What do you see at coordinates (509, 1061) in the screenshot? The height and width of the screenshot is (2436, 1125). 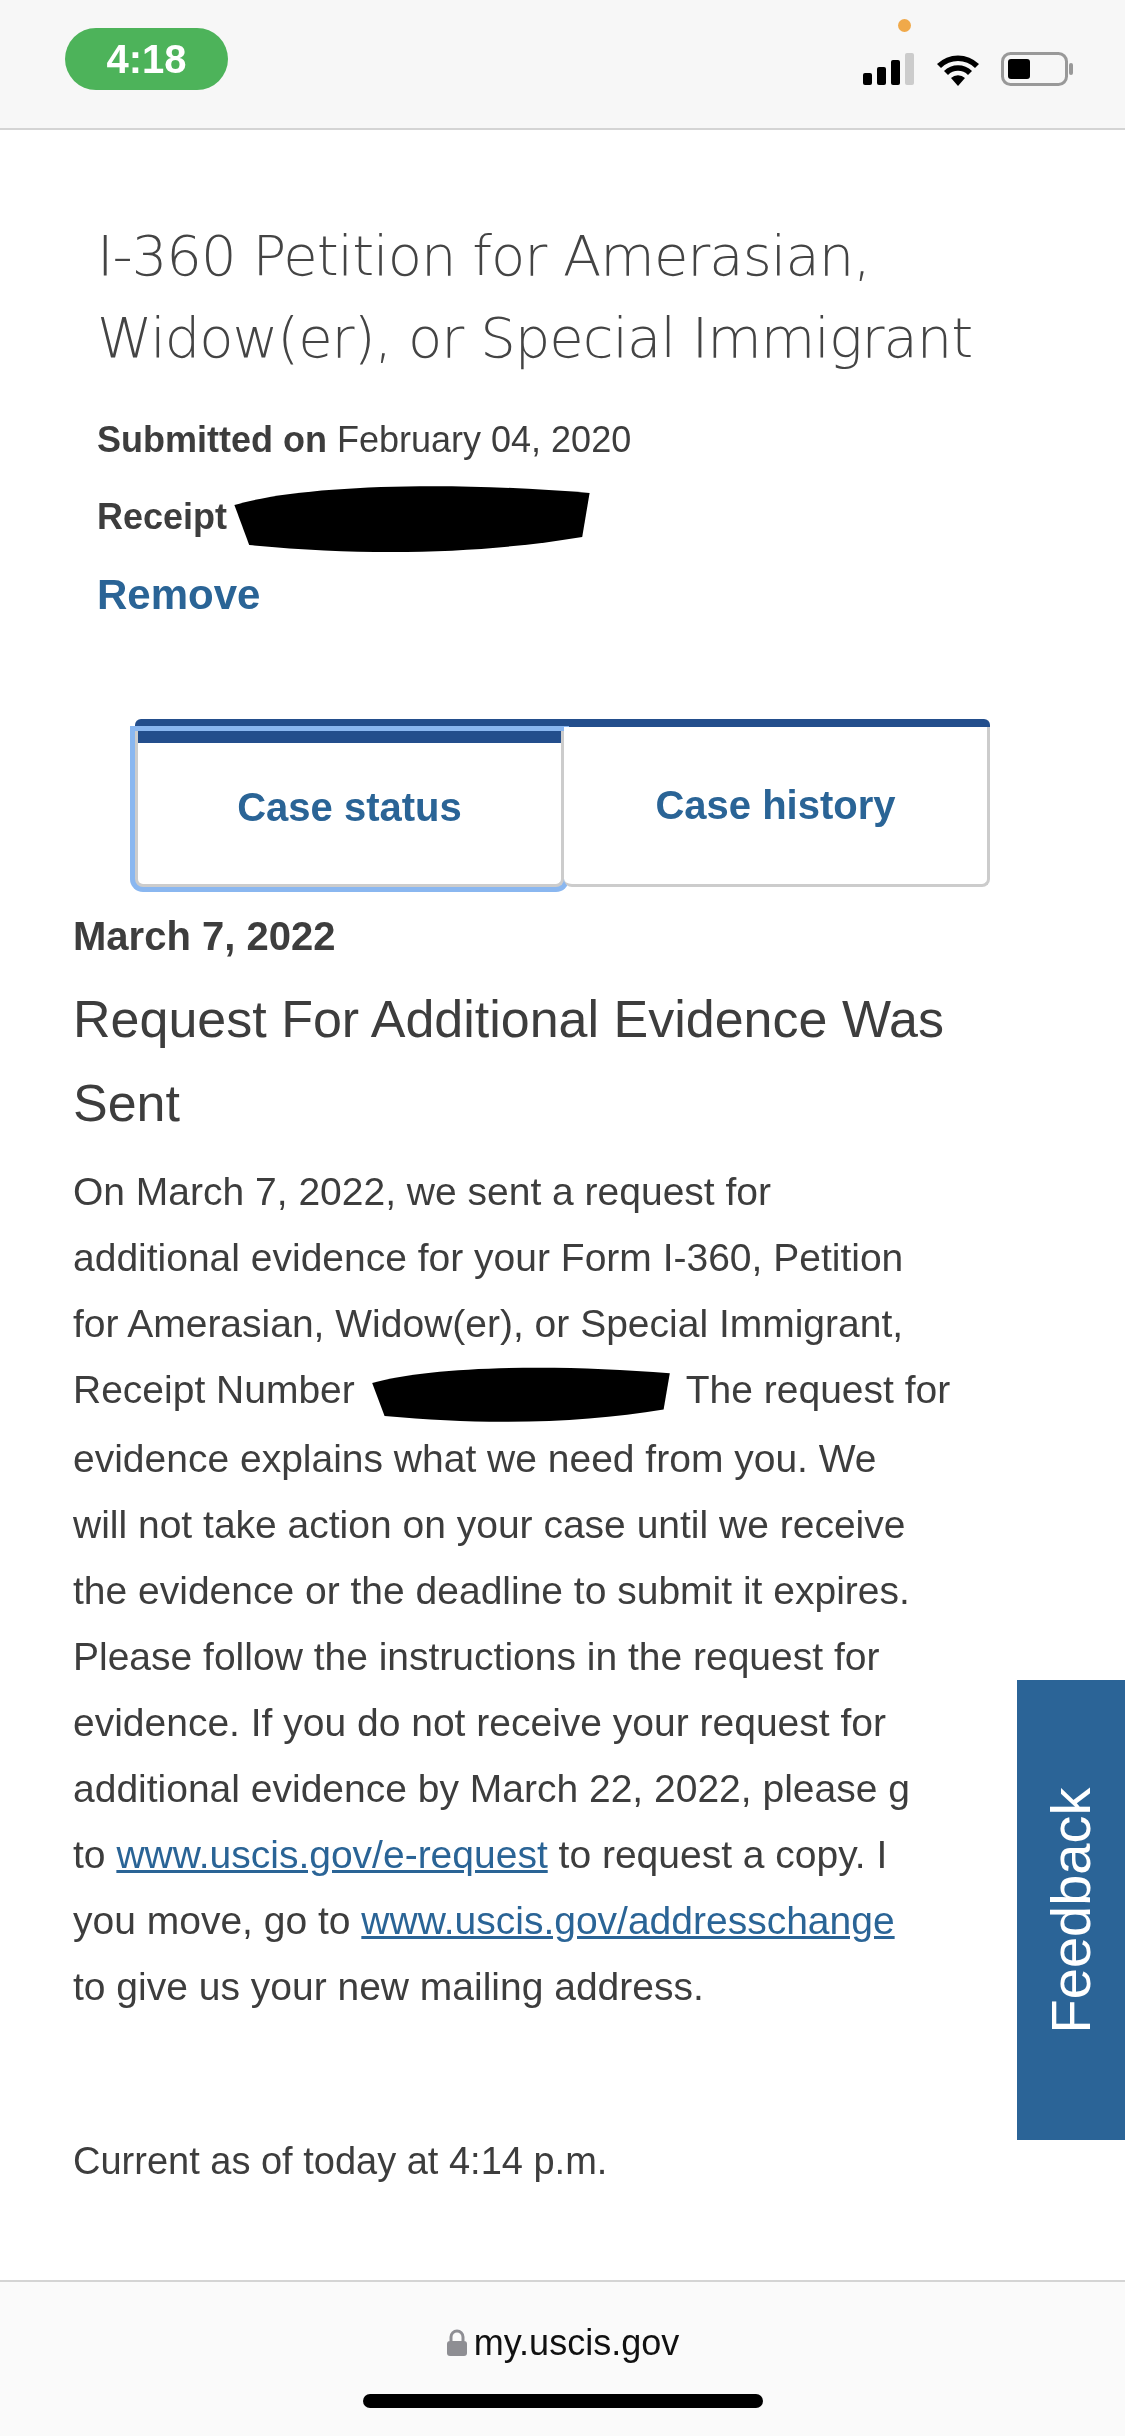 I see `status-heading: Request For Additional Evidence Was Sent` at bounding box center [509, 1061].